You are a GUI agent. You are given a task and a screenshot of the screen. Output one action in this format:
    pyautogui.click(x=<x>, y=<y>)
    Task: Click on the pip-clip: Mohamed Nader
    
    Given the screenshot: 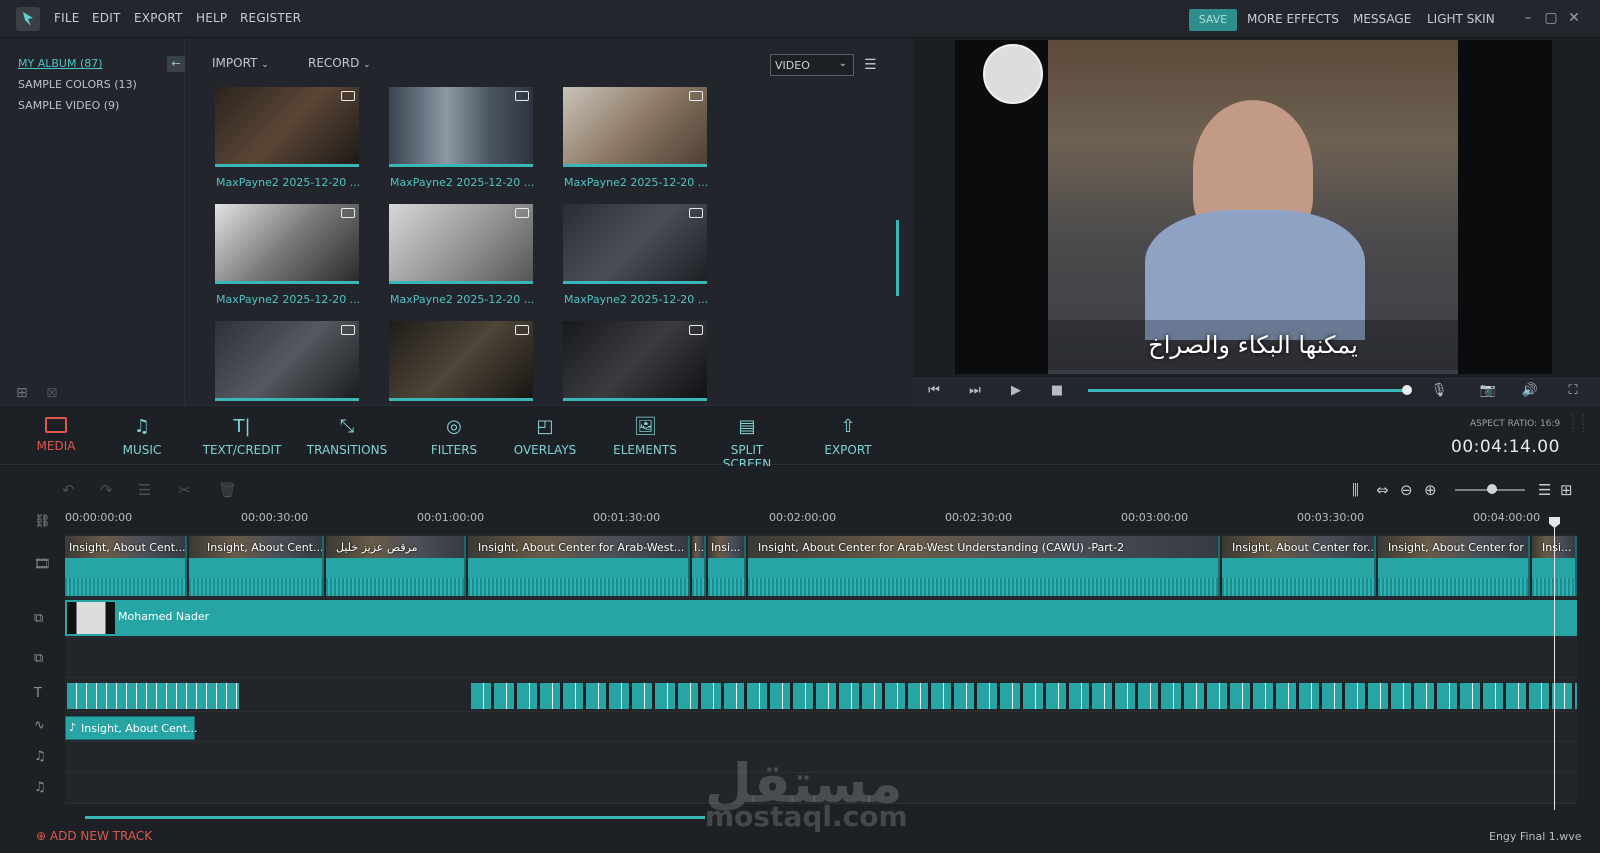 What is the action you would take?
    pyautogui.click(x=821, y=618)
    